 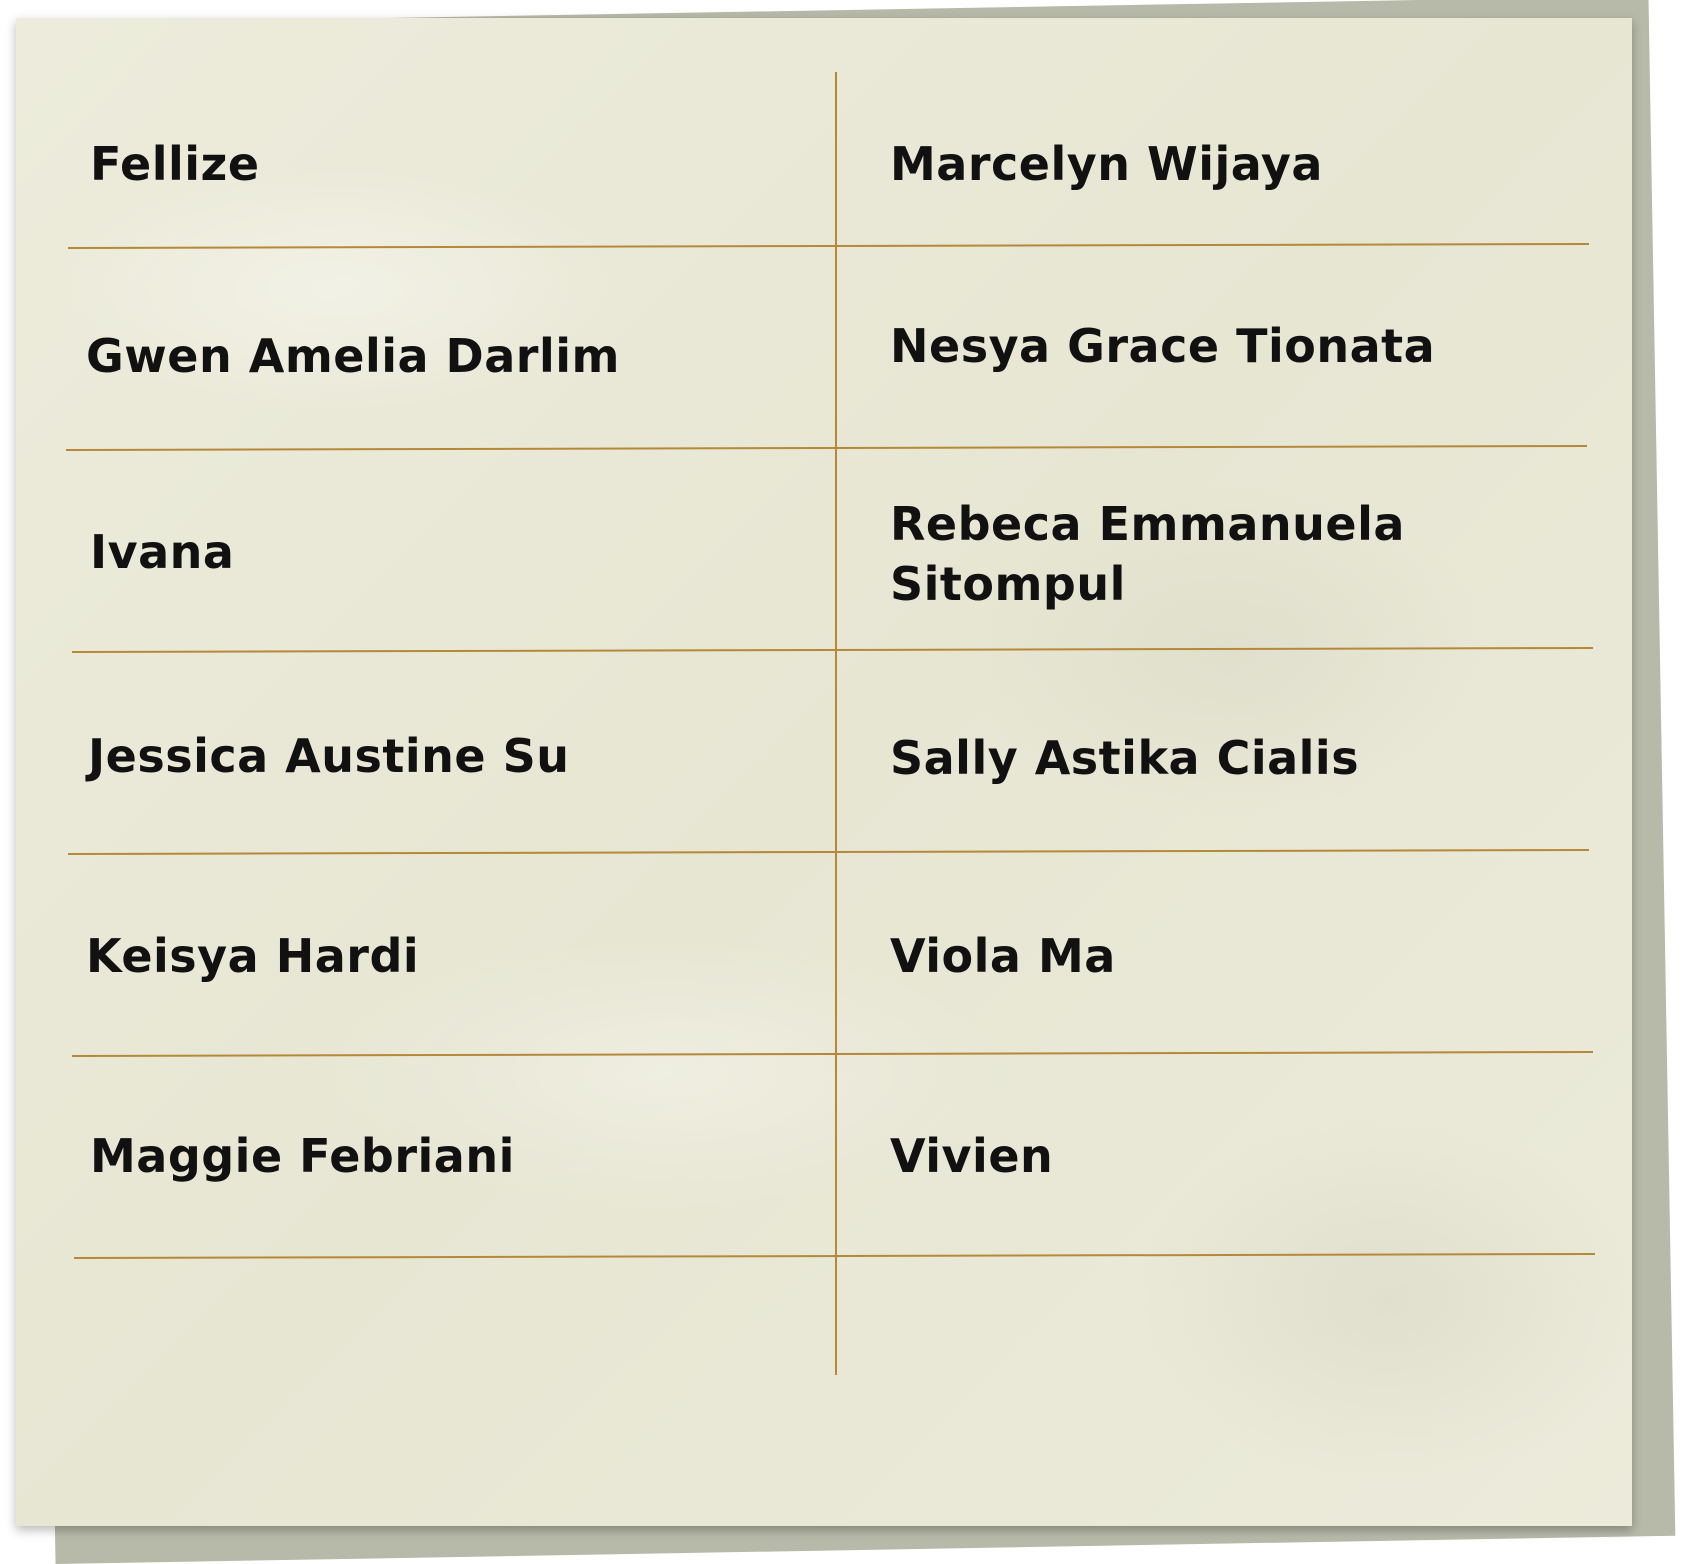 What do you see at coordinates (1106, 164) in the screenshot?
I see `table-cell-right: Marcelyn Wijaya` at bounding box center [1106, 164].